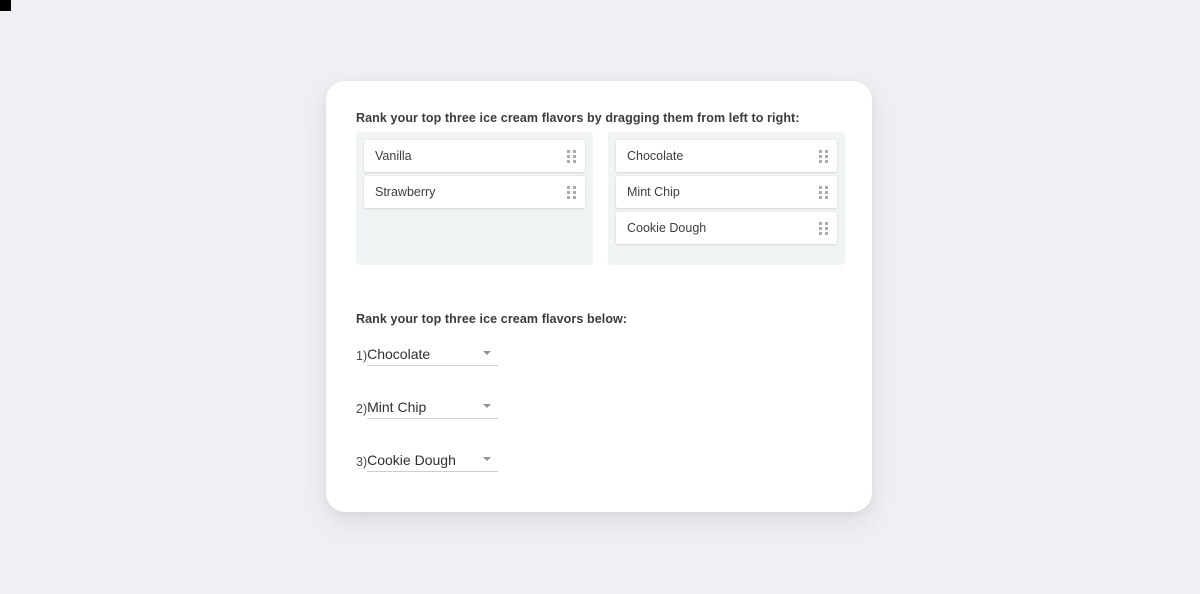 This screenshot has width=1200, height=594. Describe the element at coordinates (411, 460) in the screenshot. I see `rank-select-value: Cookie Dough` at that location.